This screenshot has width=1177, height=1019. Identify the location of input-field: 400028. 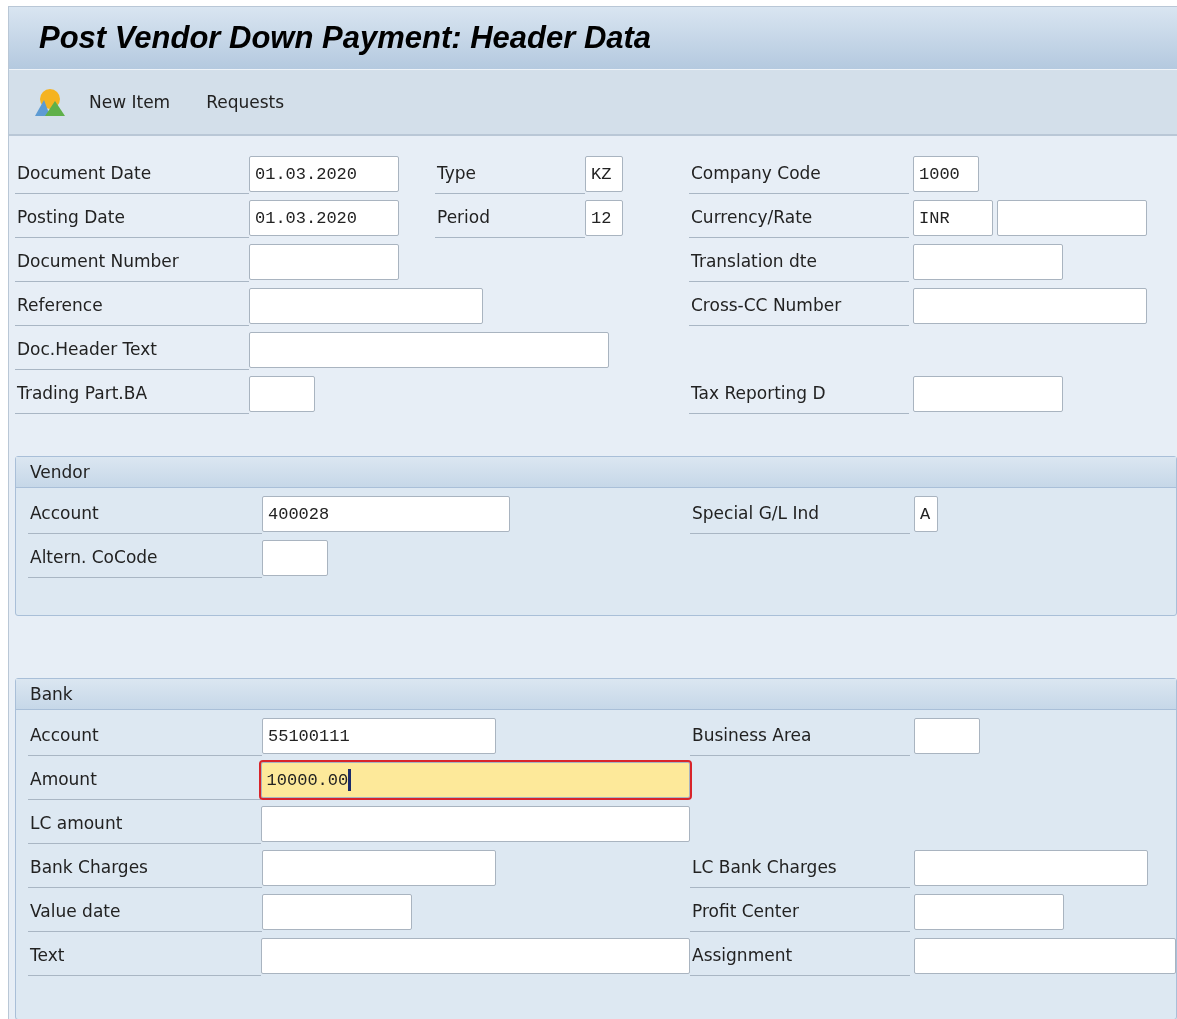
(386, 514).